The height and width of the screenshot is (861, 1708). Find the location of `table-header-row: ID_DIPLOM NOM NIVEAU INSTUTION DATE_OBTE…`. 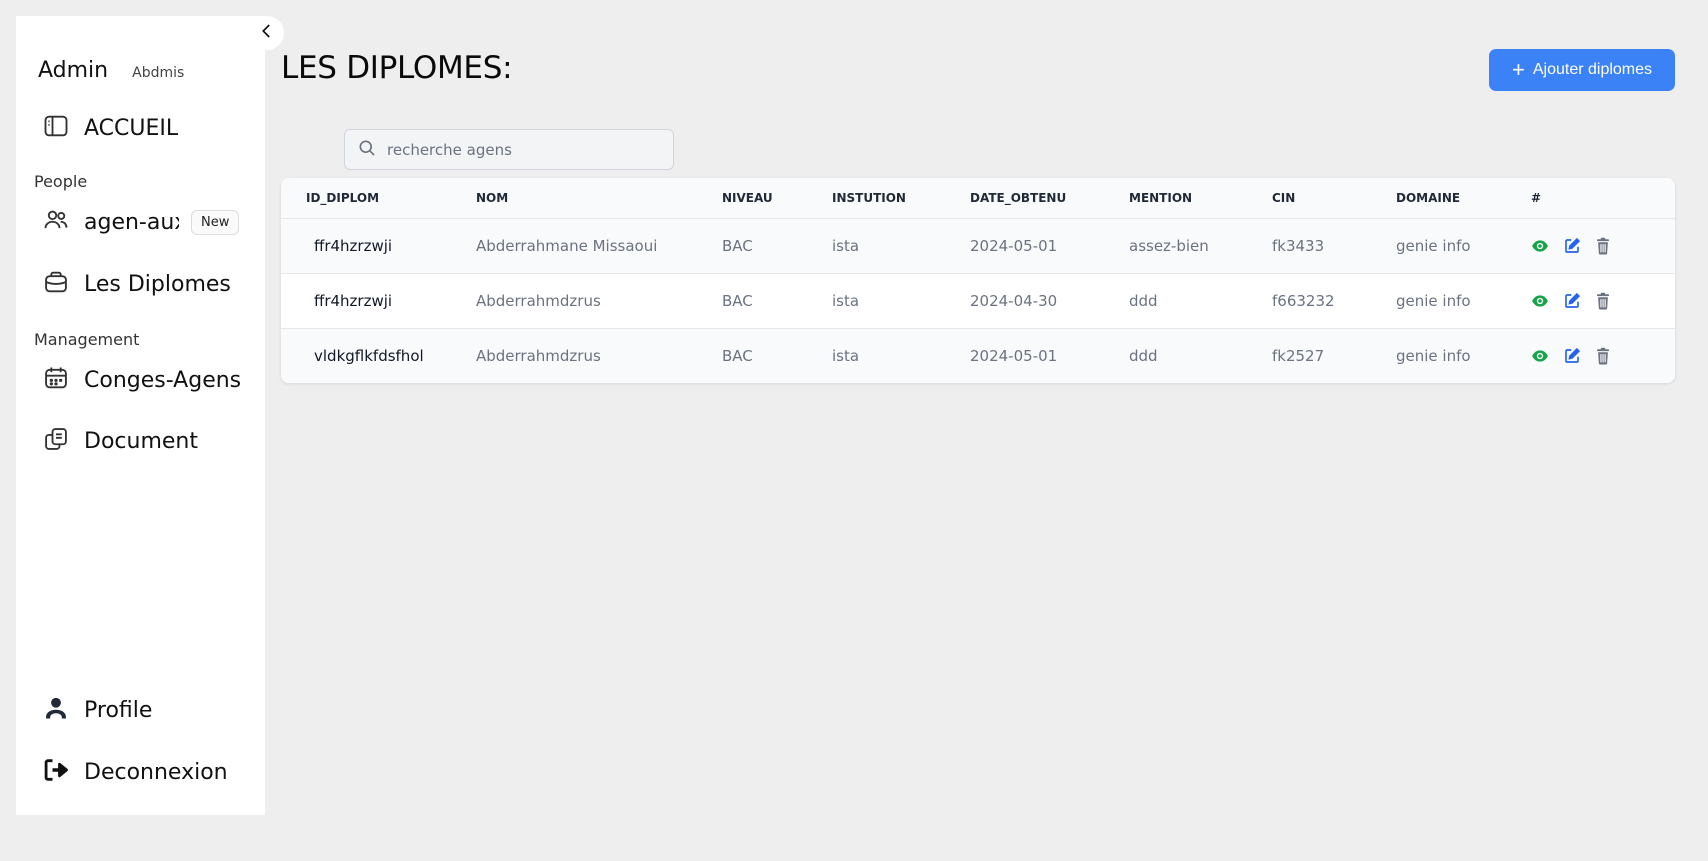

table-header-row: ID_DIPLOM NOM NIVEAU INSTUTION DATE_OBTE… is located at coordinates (978, 198).